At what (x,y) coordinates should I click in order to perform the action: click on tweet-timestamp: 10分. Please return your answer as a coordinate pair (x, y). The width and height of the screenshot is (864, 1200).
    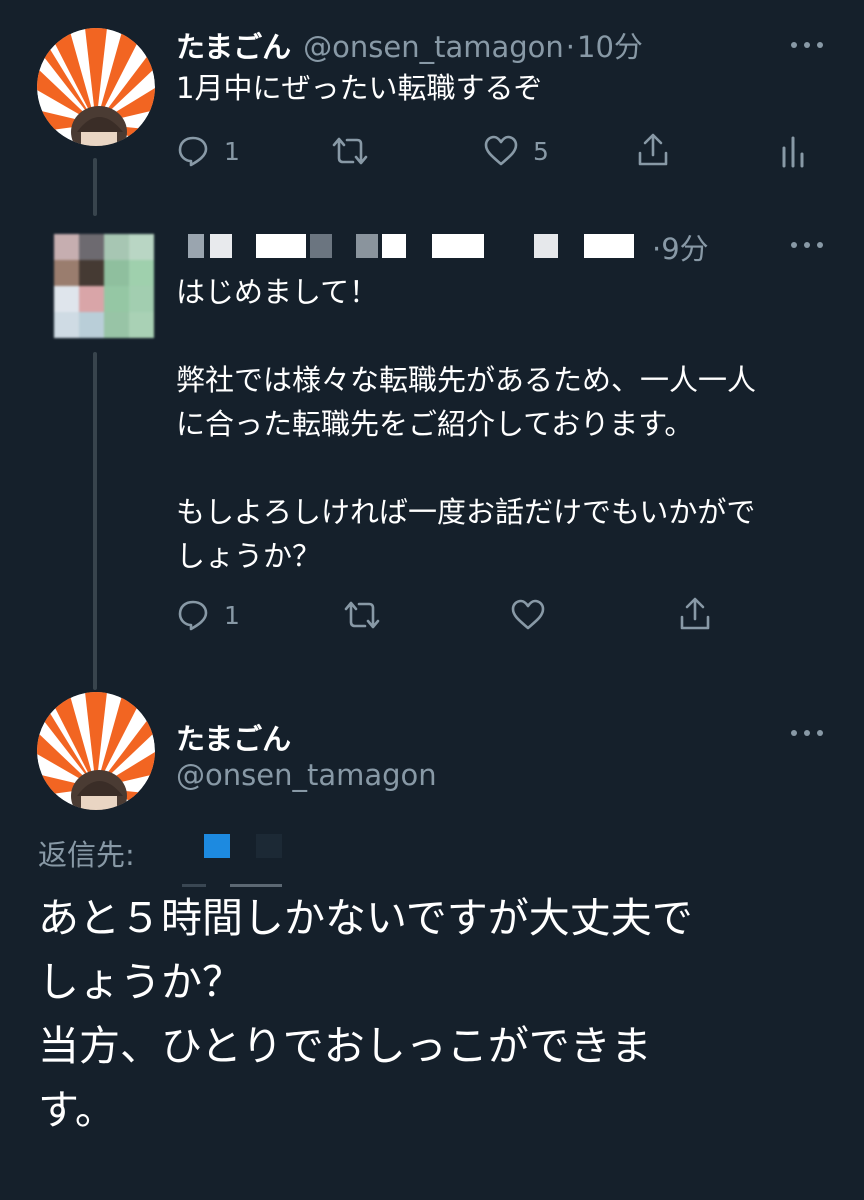
    Looking at the image, I should click on (610, 45).